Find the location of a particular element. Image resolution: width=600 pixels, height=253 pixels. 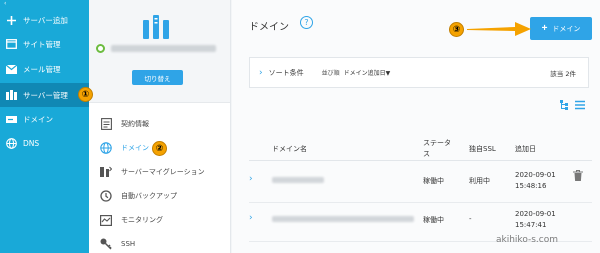

column-header-status: ステータ ス is located at coordinates (437, 149).